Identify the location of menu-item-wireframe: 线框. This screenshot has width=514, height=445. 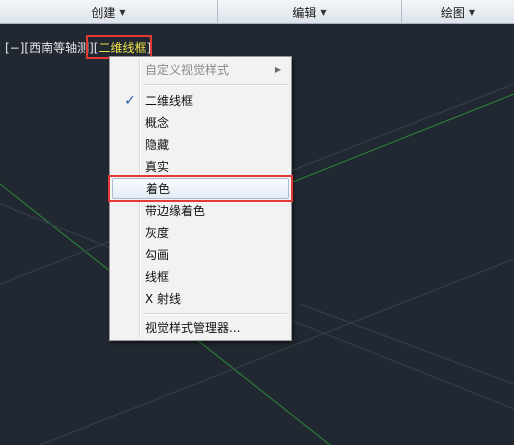
(200, 276).